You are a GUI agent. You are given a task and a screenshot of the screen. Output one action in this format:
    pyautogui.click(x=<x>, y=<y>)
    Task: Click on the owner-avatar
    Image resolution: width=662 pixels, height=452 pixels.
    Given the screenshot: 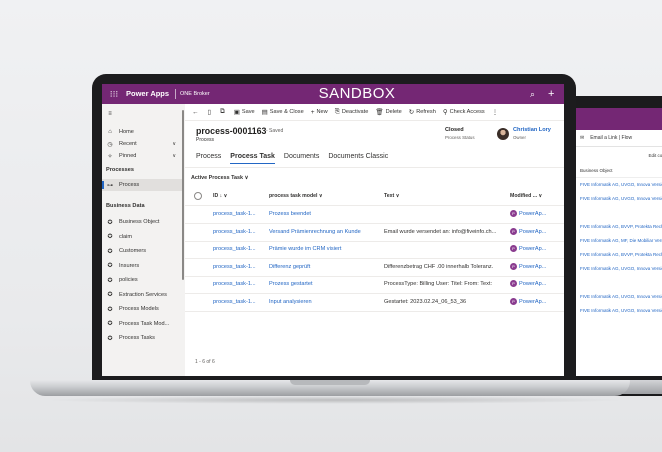 What is the action you would take?
    pyautogui.click(x=503, y=134)
    